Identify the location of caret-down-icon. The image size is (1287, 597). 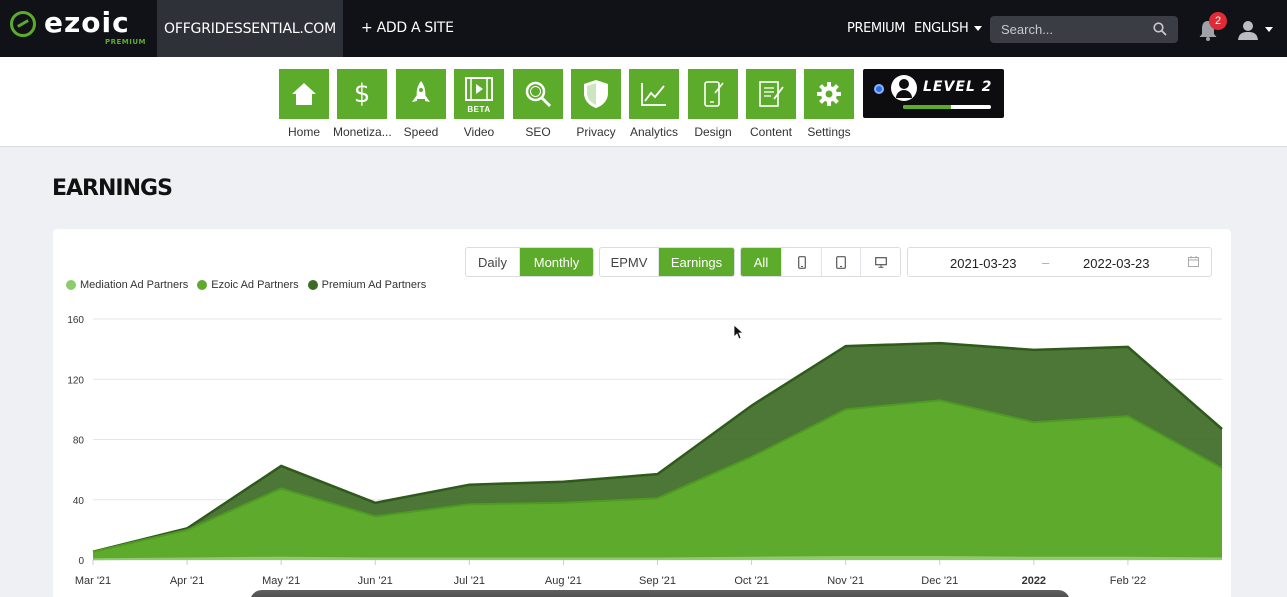
(978, 28).